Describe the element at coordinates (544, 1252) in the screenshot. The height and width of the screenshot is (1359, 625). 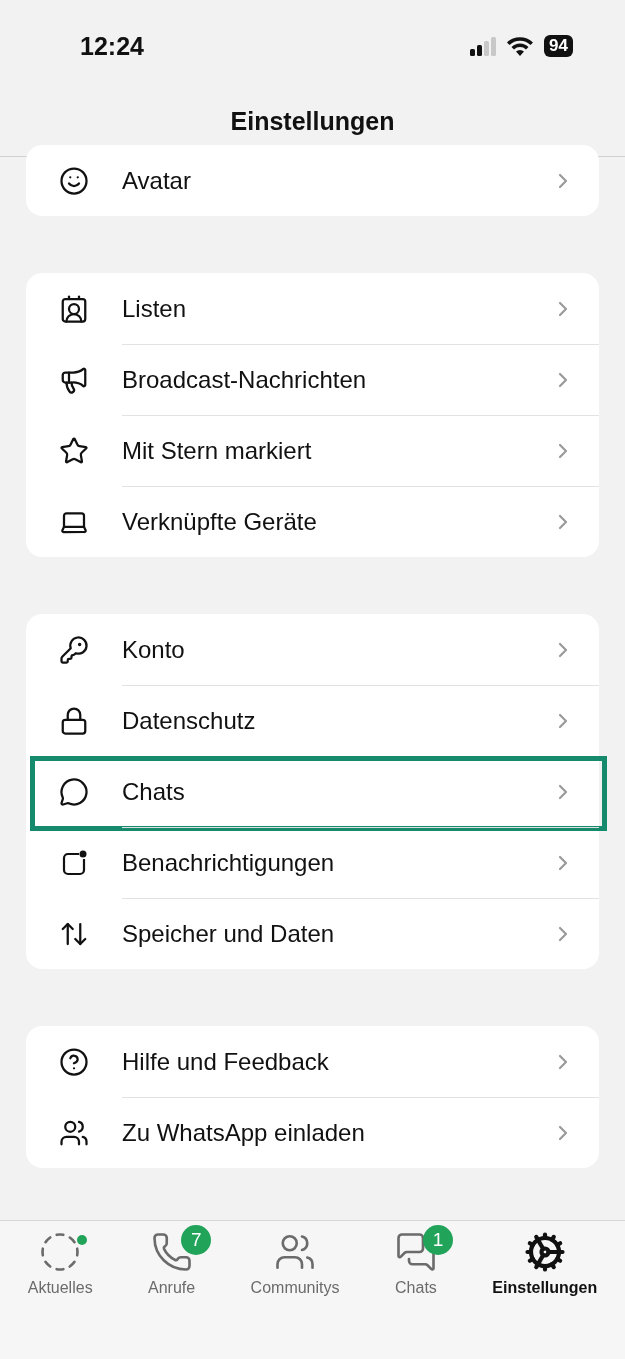
I see `settings-icon` at that location.